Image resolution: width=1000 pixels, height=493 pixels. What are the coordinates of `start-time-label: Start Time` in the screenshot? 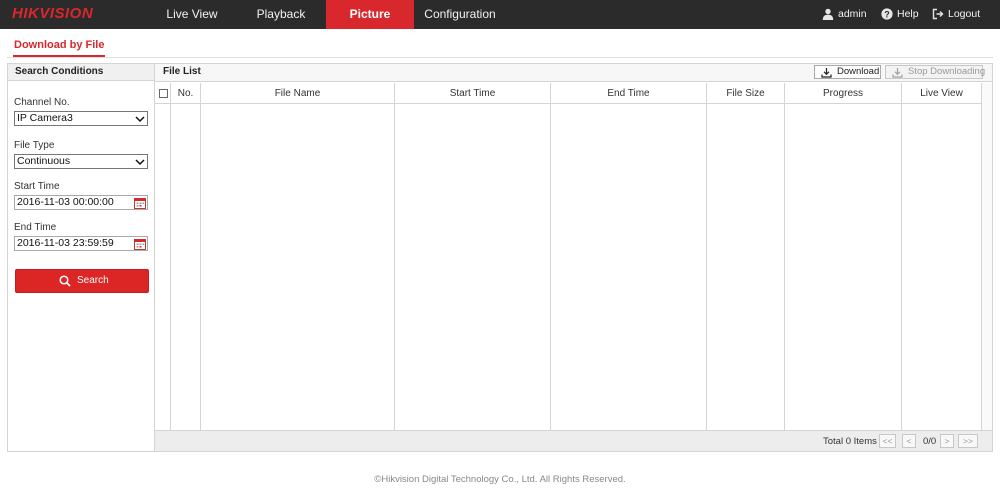 It's located at (37, 186).